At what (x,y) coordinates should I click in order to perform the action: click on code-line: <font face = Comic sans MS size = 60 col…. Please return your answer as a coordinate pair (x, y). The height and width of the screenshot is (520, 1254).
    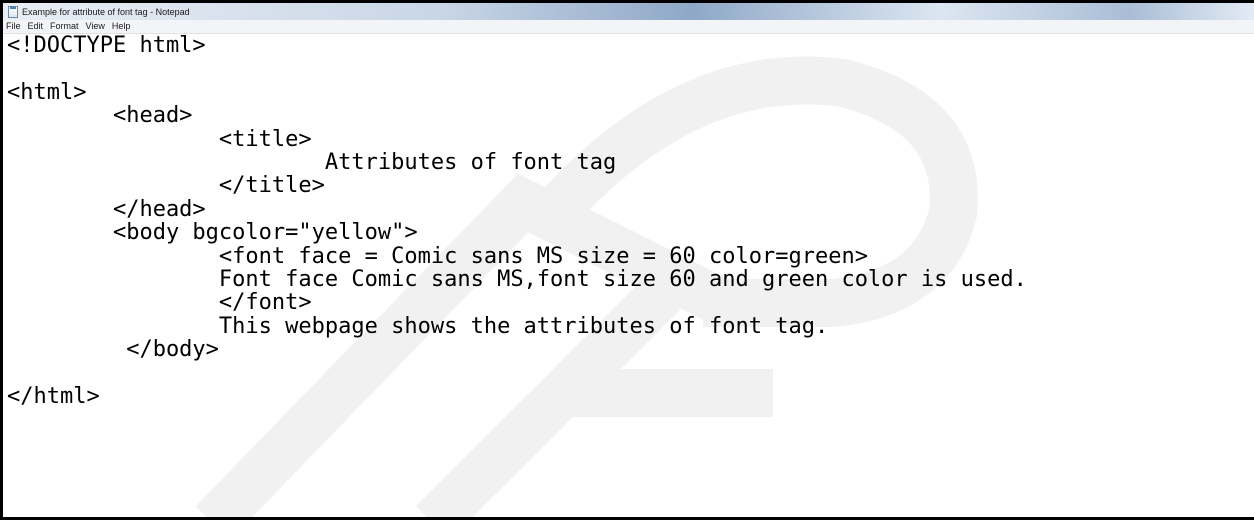
    Looking at the image, I should click on (437, 256).